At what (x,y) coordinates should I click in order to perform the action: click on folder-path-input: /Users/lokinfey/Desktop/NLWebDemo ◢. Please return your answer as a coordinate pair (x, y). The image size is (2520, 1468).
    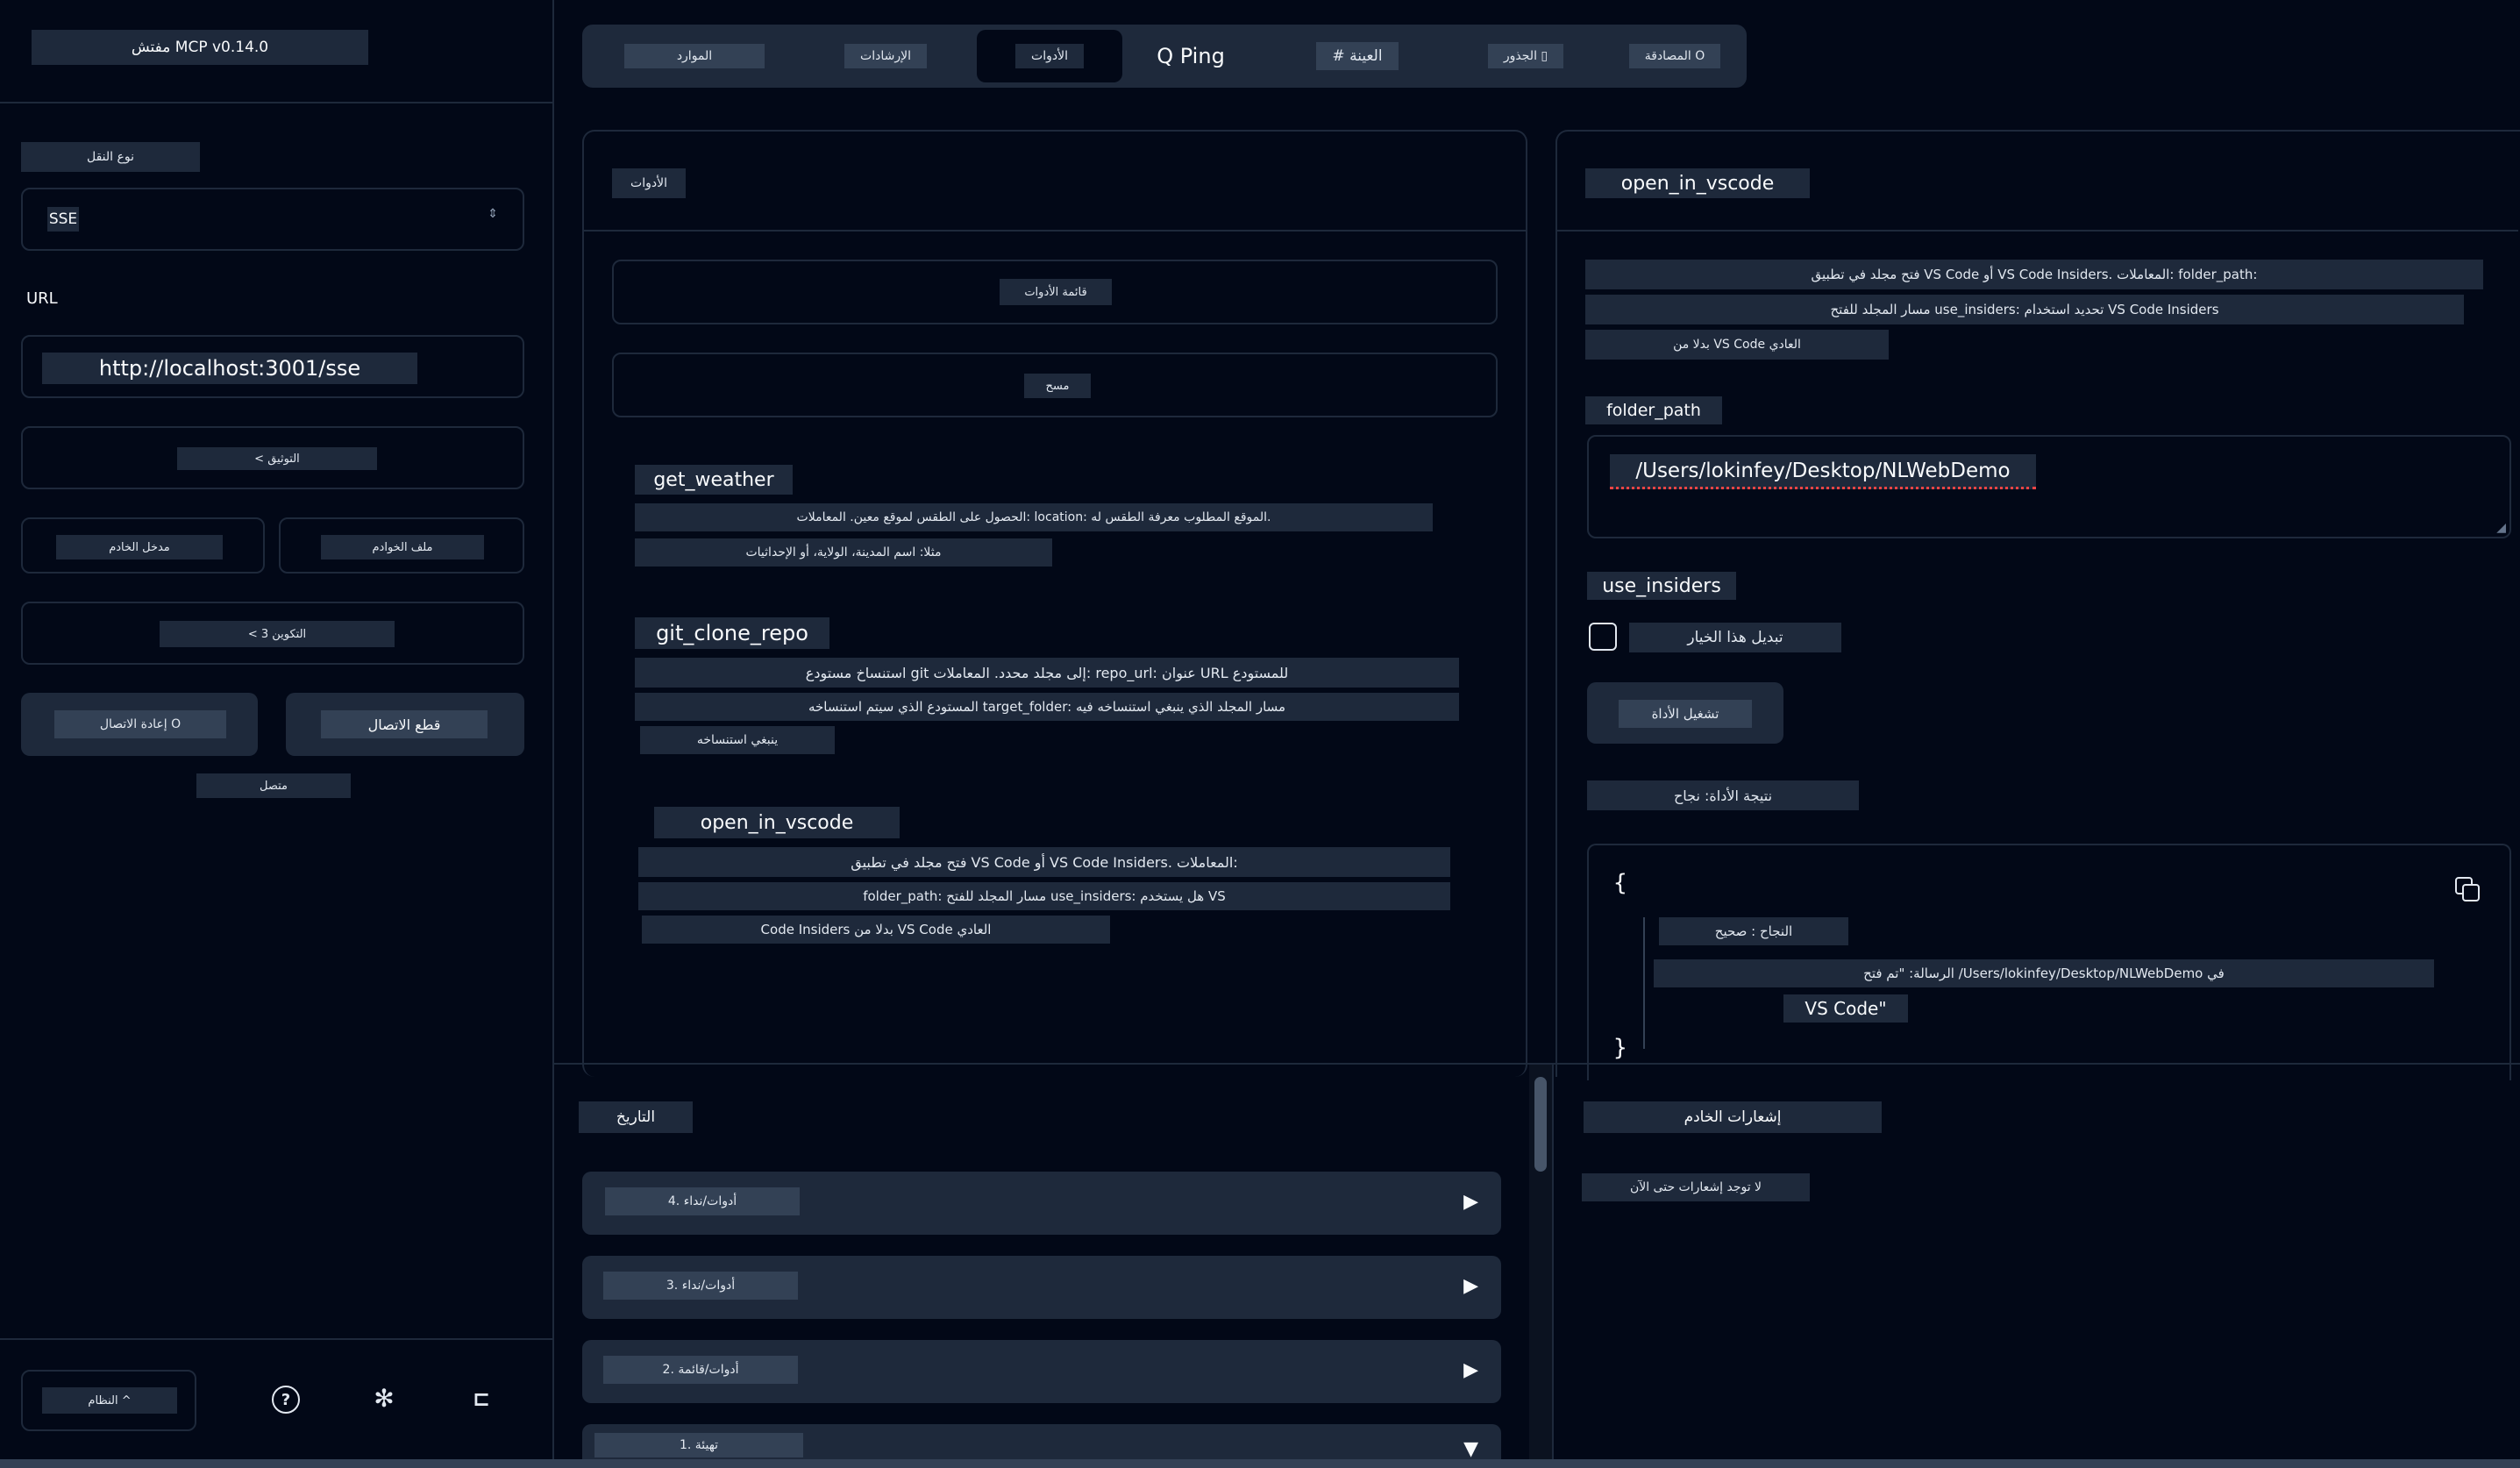
    Looking at the image, I should click on (2049, 487).